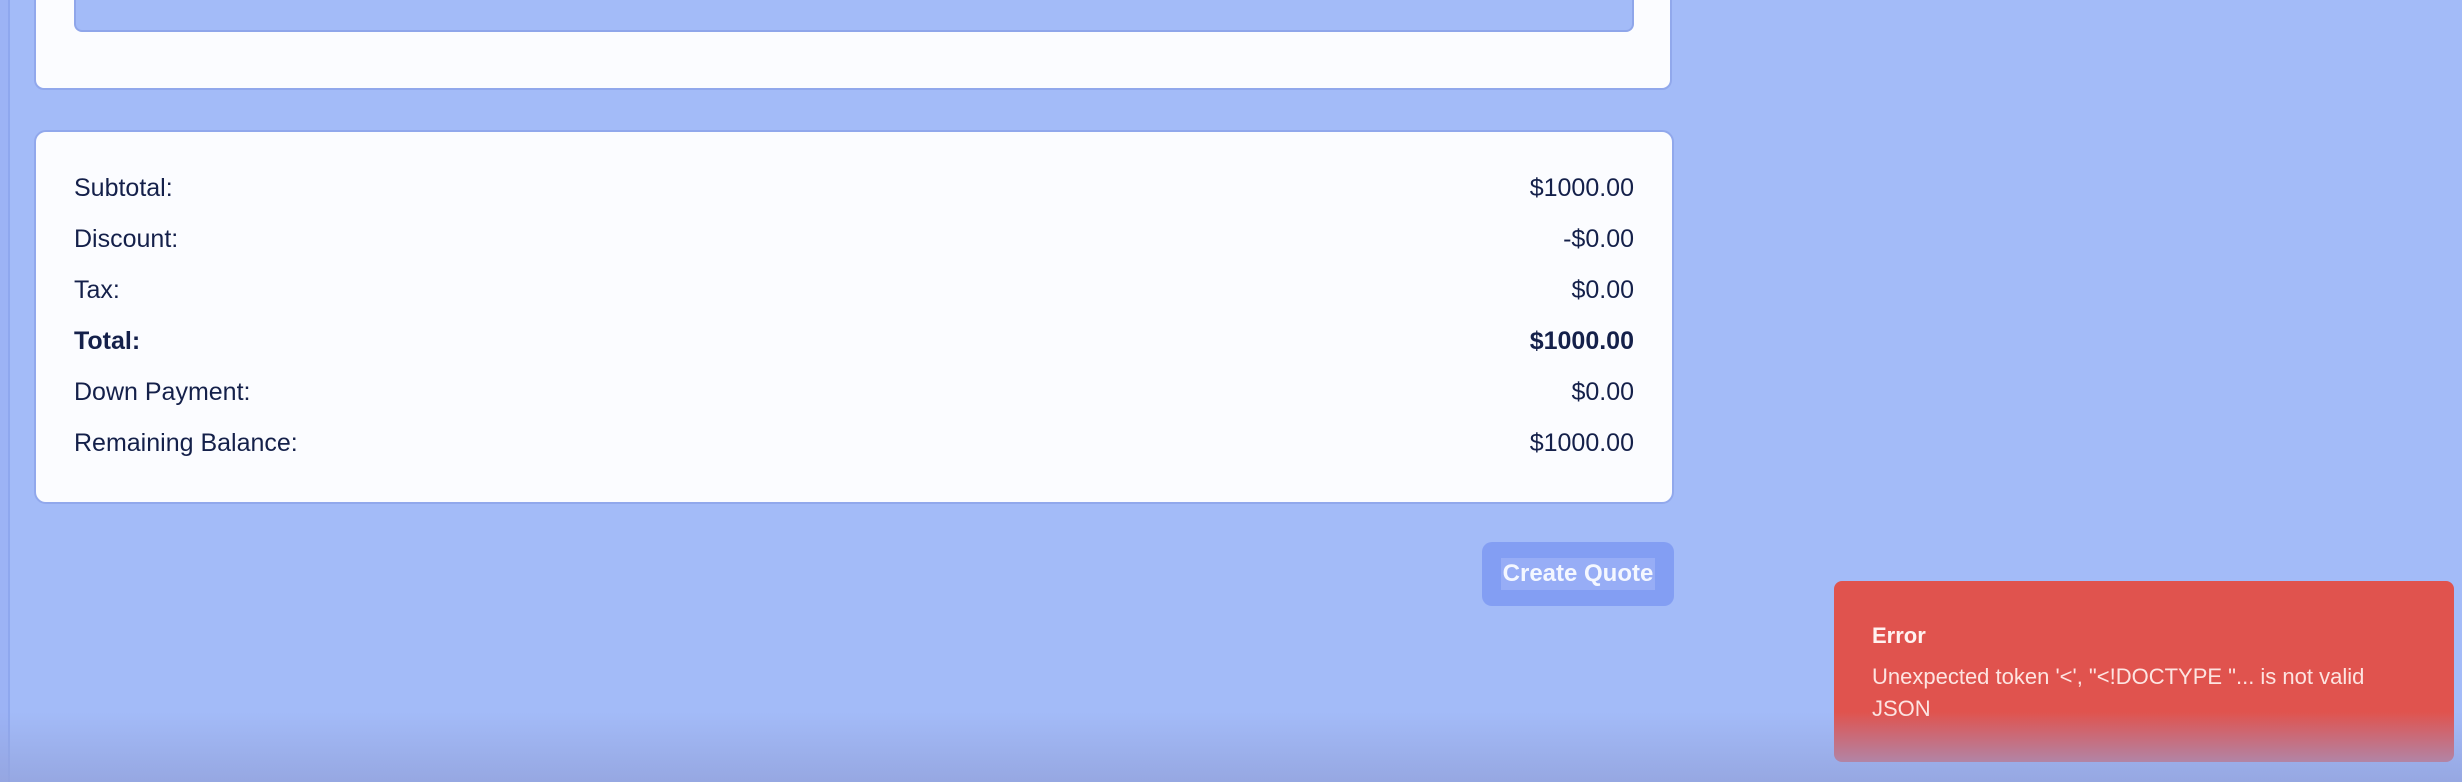  Describe the element at coordinates (854, 290) in the screenshot. I see `summary-row-tax: Tax: $0.00` at that location.